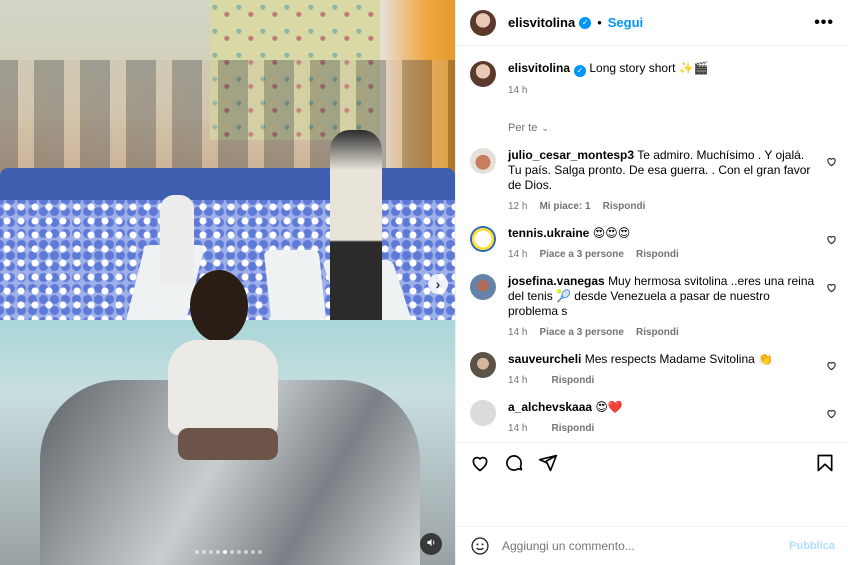 The width and height of the screenshot is (848, 565). I want to click on adult-figure, so click(356, 230).